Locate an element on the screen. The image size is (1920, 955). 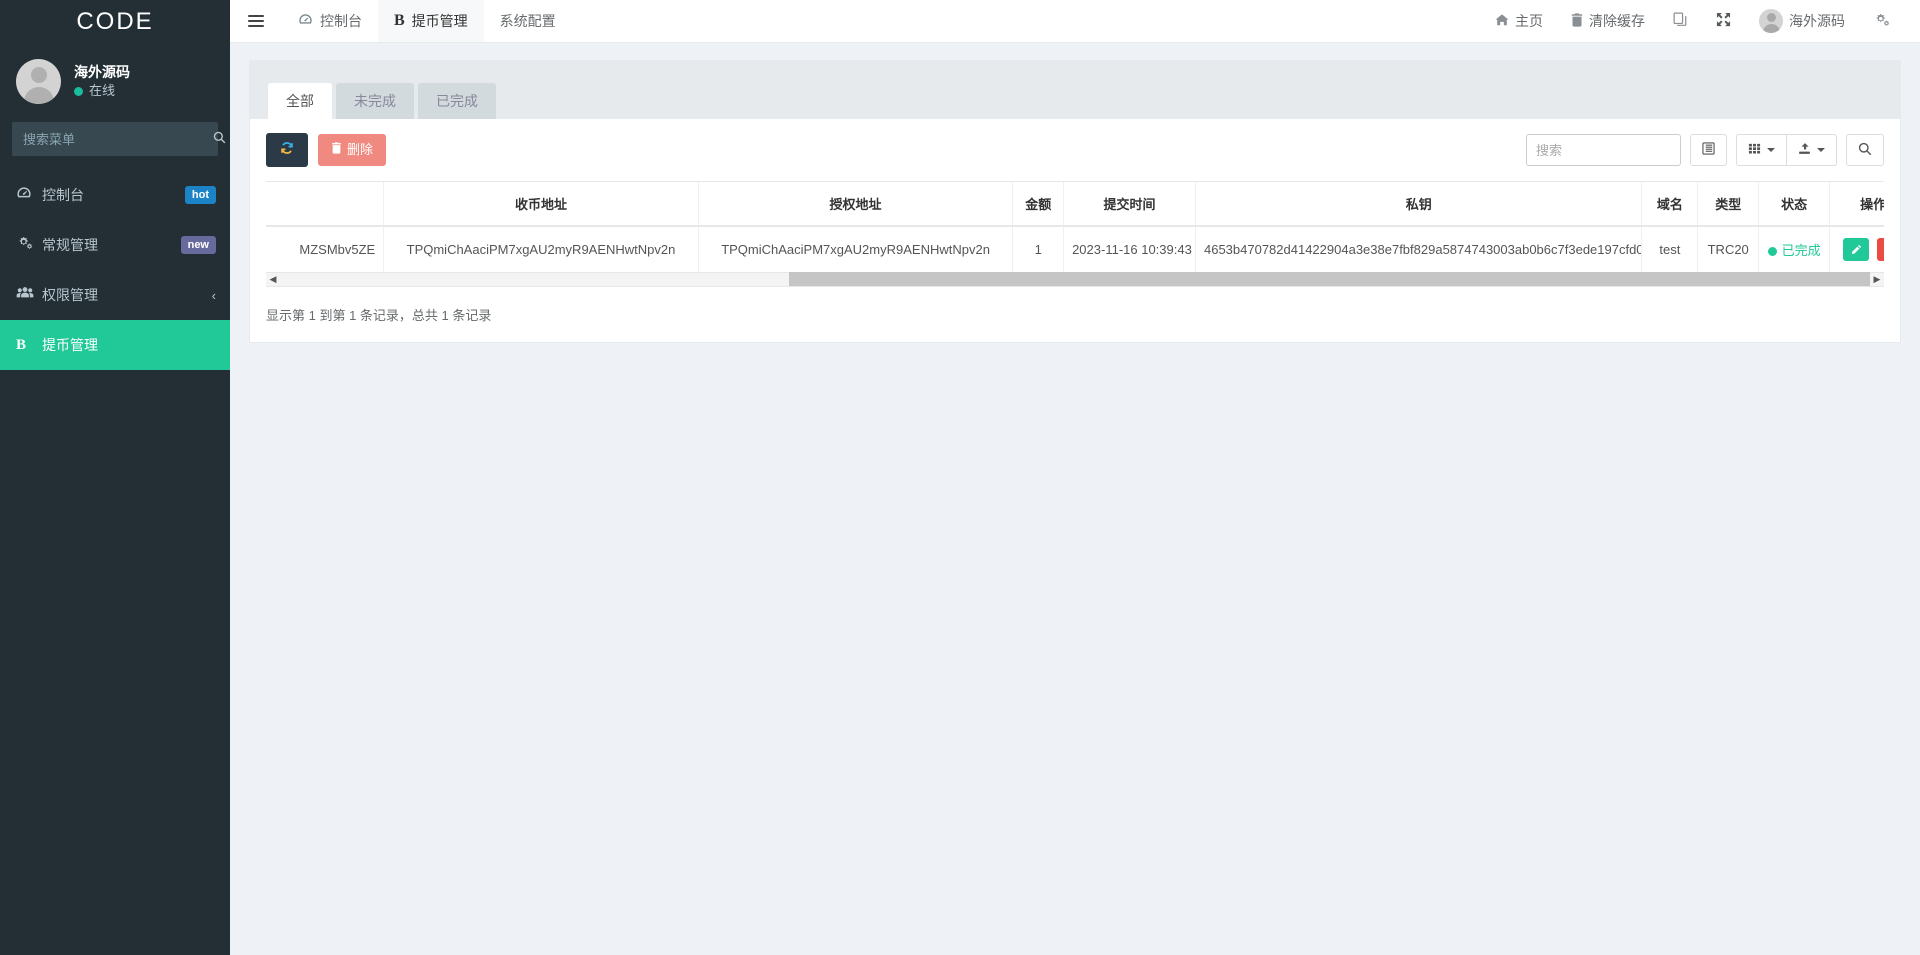
column-header-status: 状态 is located at coordinates (1794, 204).